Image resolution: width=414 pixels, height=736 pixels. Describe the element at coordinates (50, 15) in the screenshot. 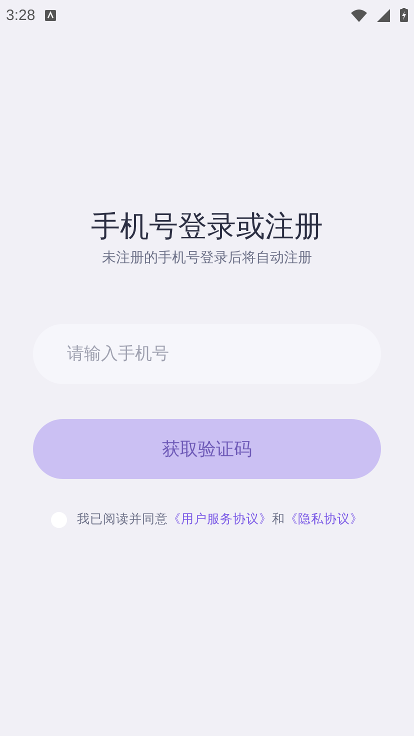

I see `notification-icon` at that location.